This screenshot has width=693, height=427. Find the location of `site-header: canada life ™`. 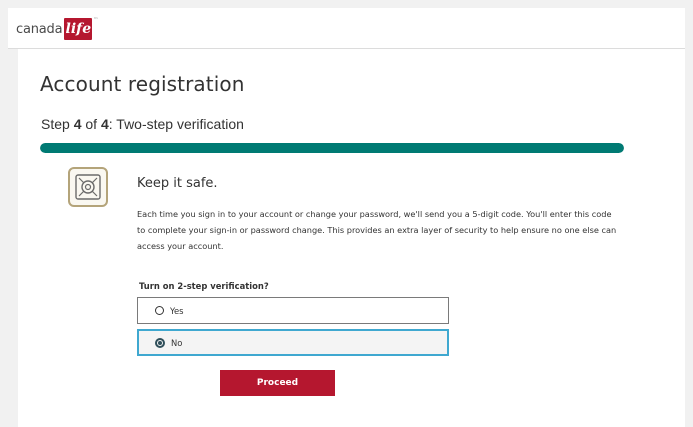

site-header: canada life ™ is located at coordinates (346, 28).